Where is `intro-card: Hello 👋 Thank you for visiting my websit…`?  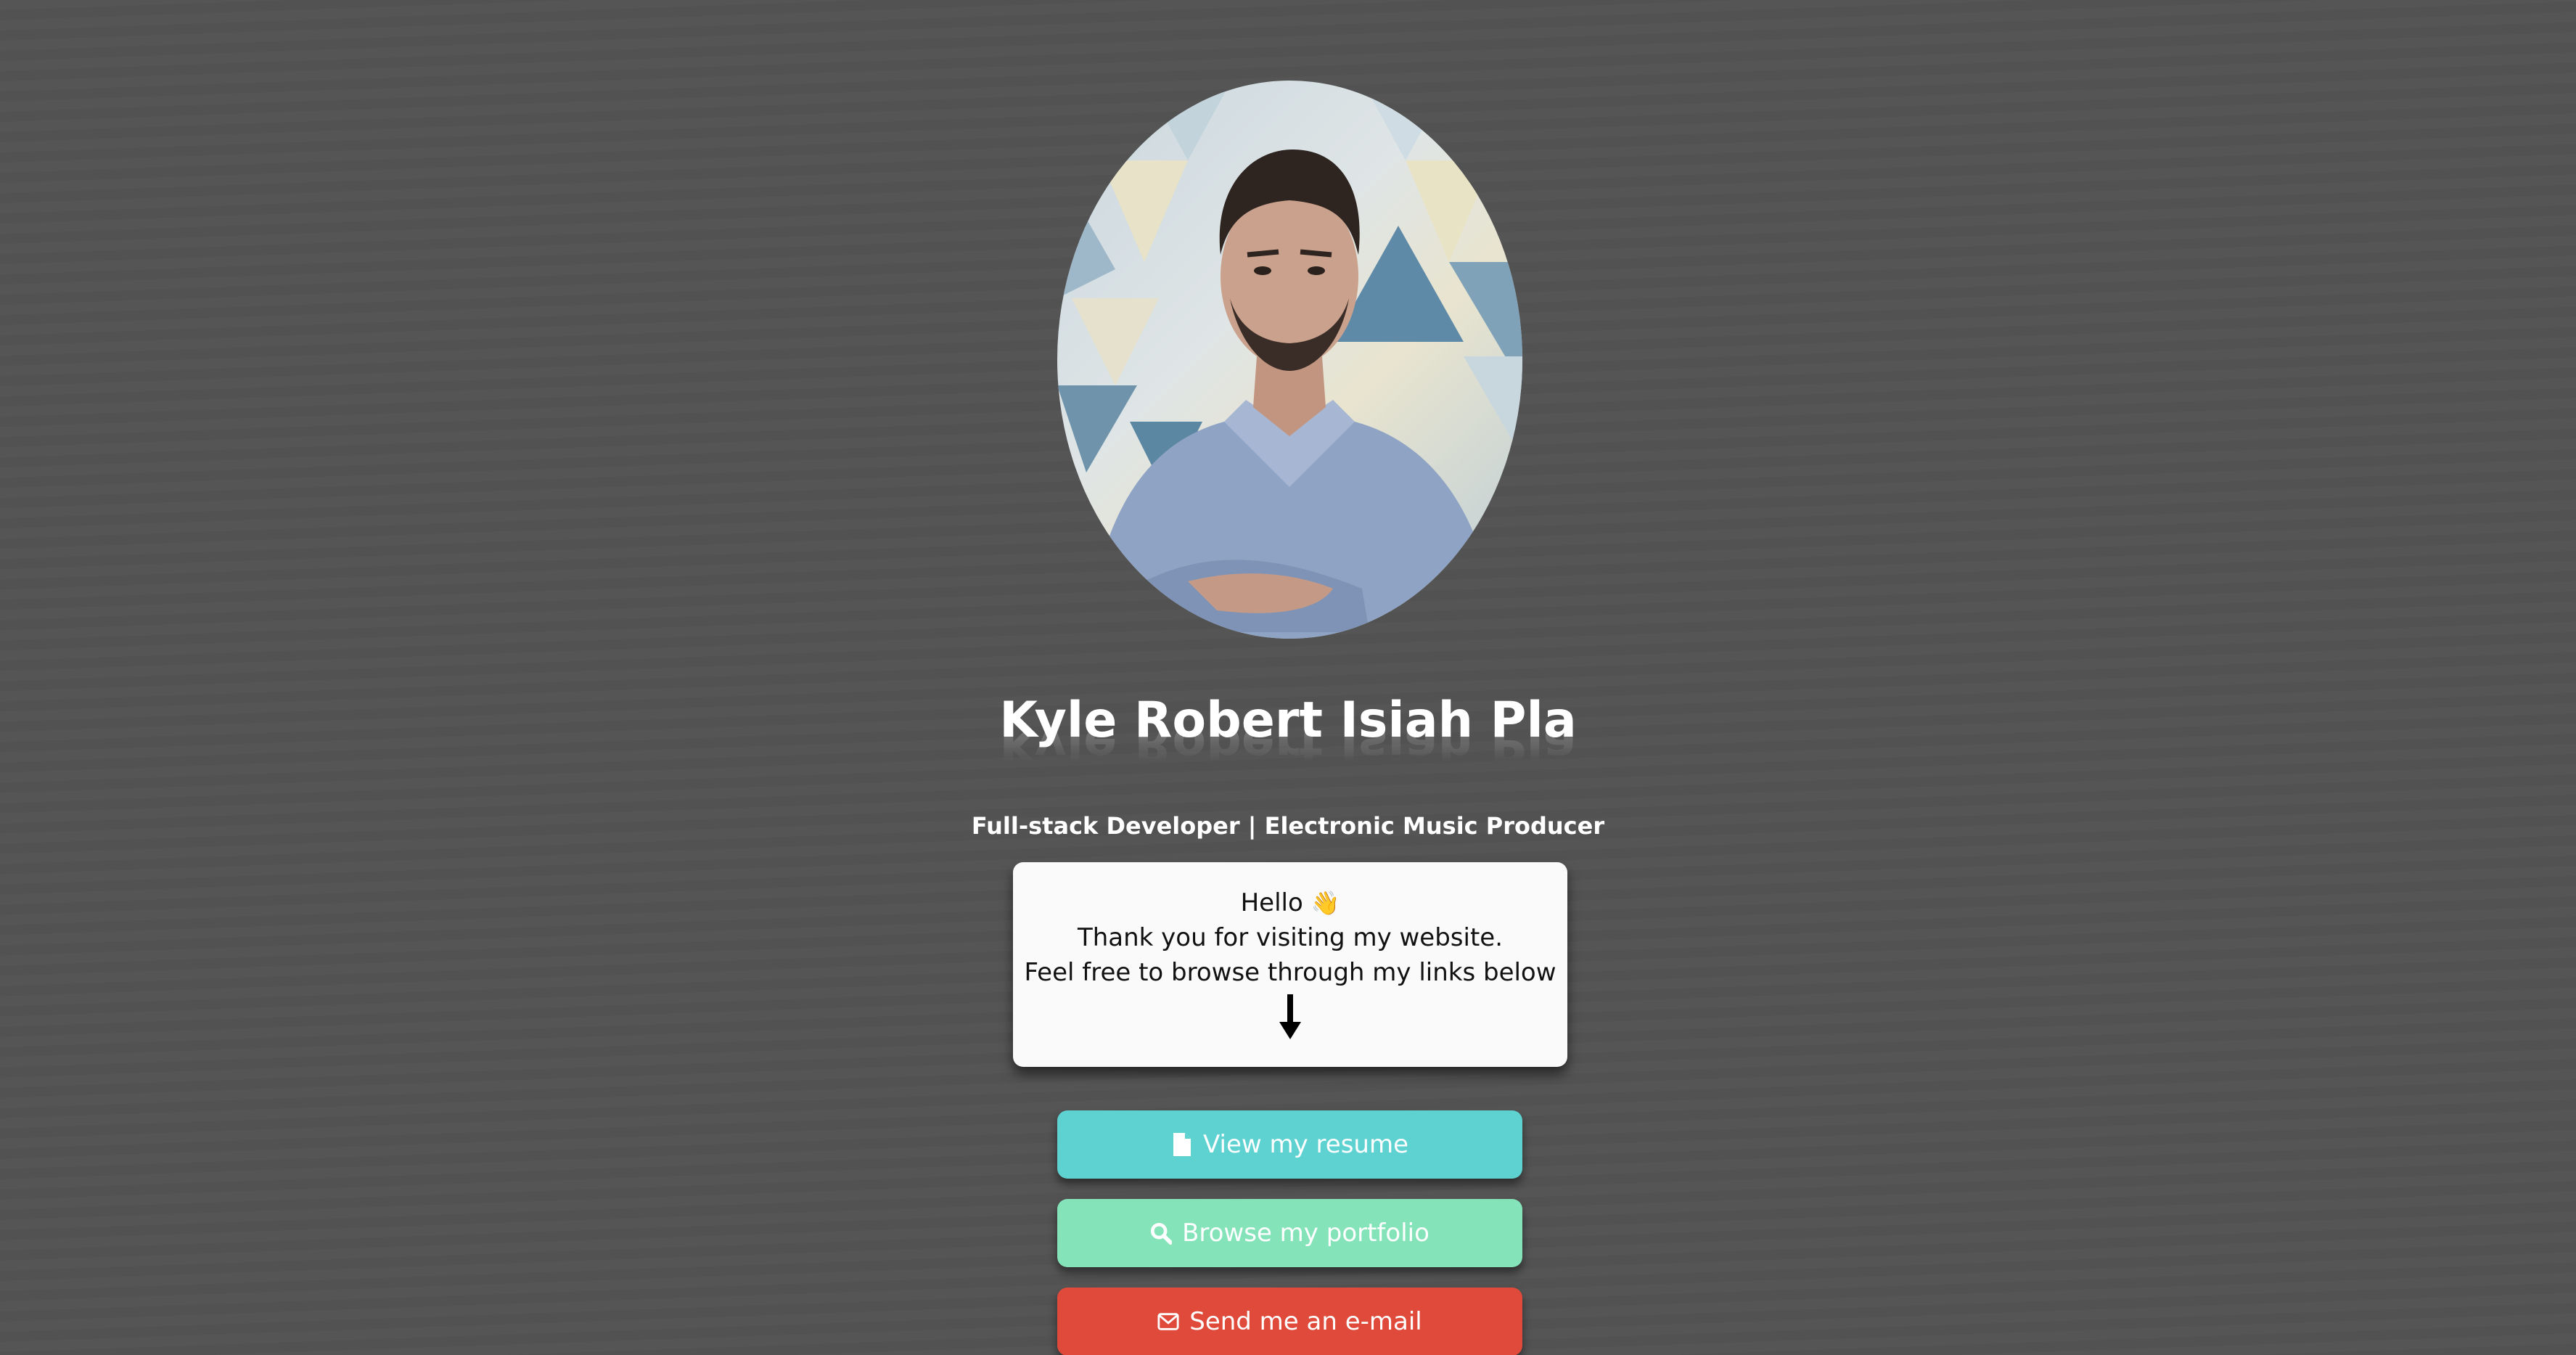 intro-card: Hello 👋 Thank you for visiting my websit… is located at coordinates (1290, 964).